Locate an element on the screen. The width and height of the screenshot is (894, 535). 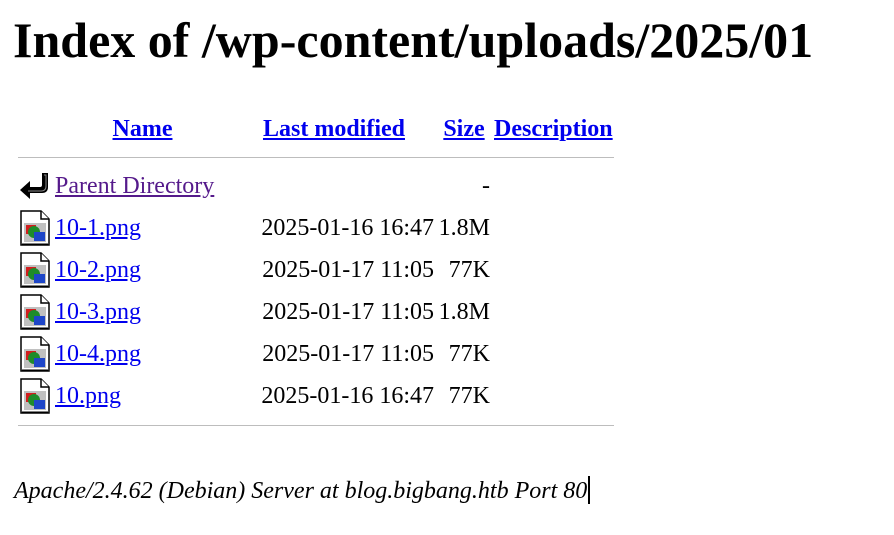
text-cursor is located at coordinates (589, 490).